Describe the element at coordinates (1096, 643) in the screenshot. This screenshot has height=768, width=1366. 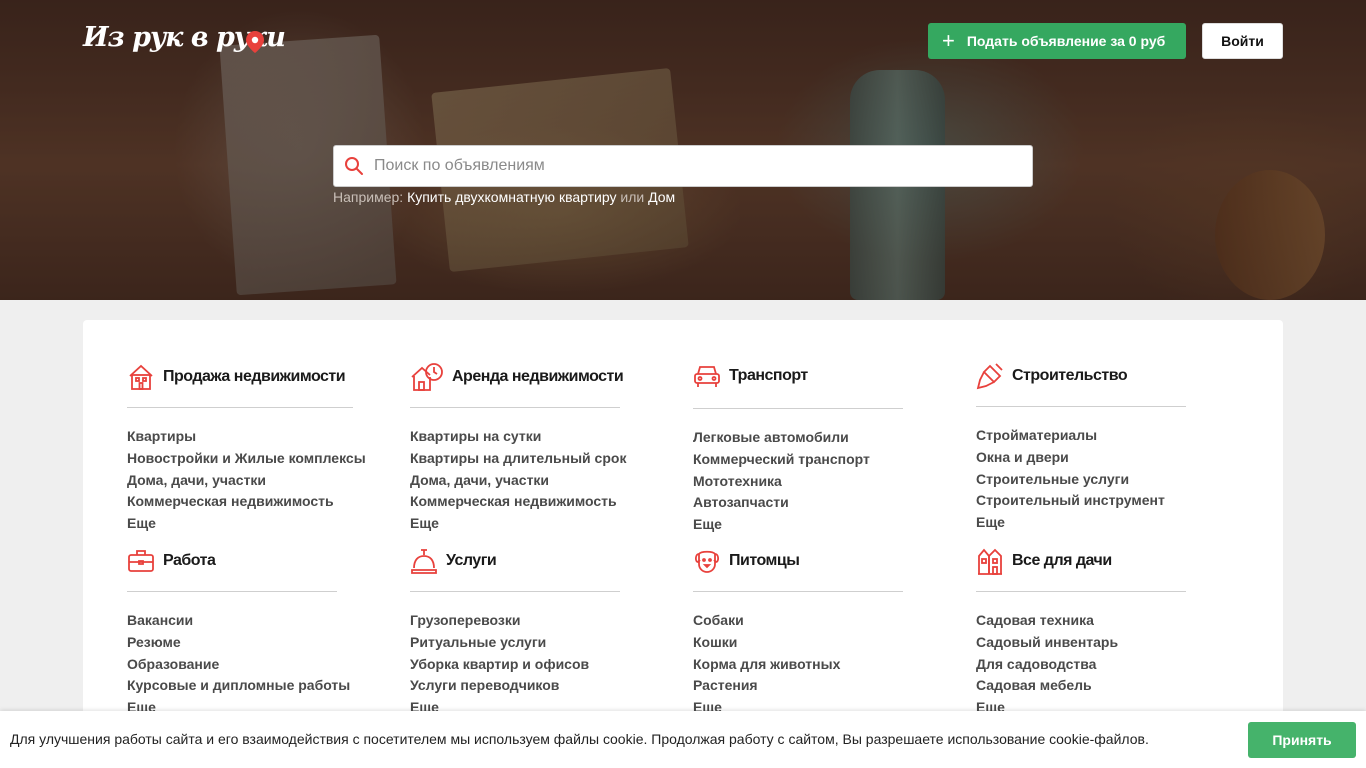
I see `category-link: Садовый инвентарь` at that location.